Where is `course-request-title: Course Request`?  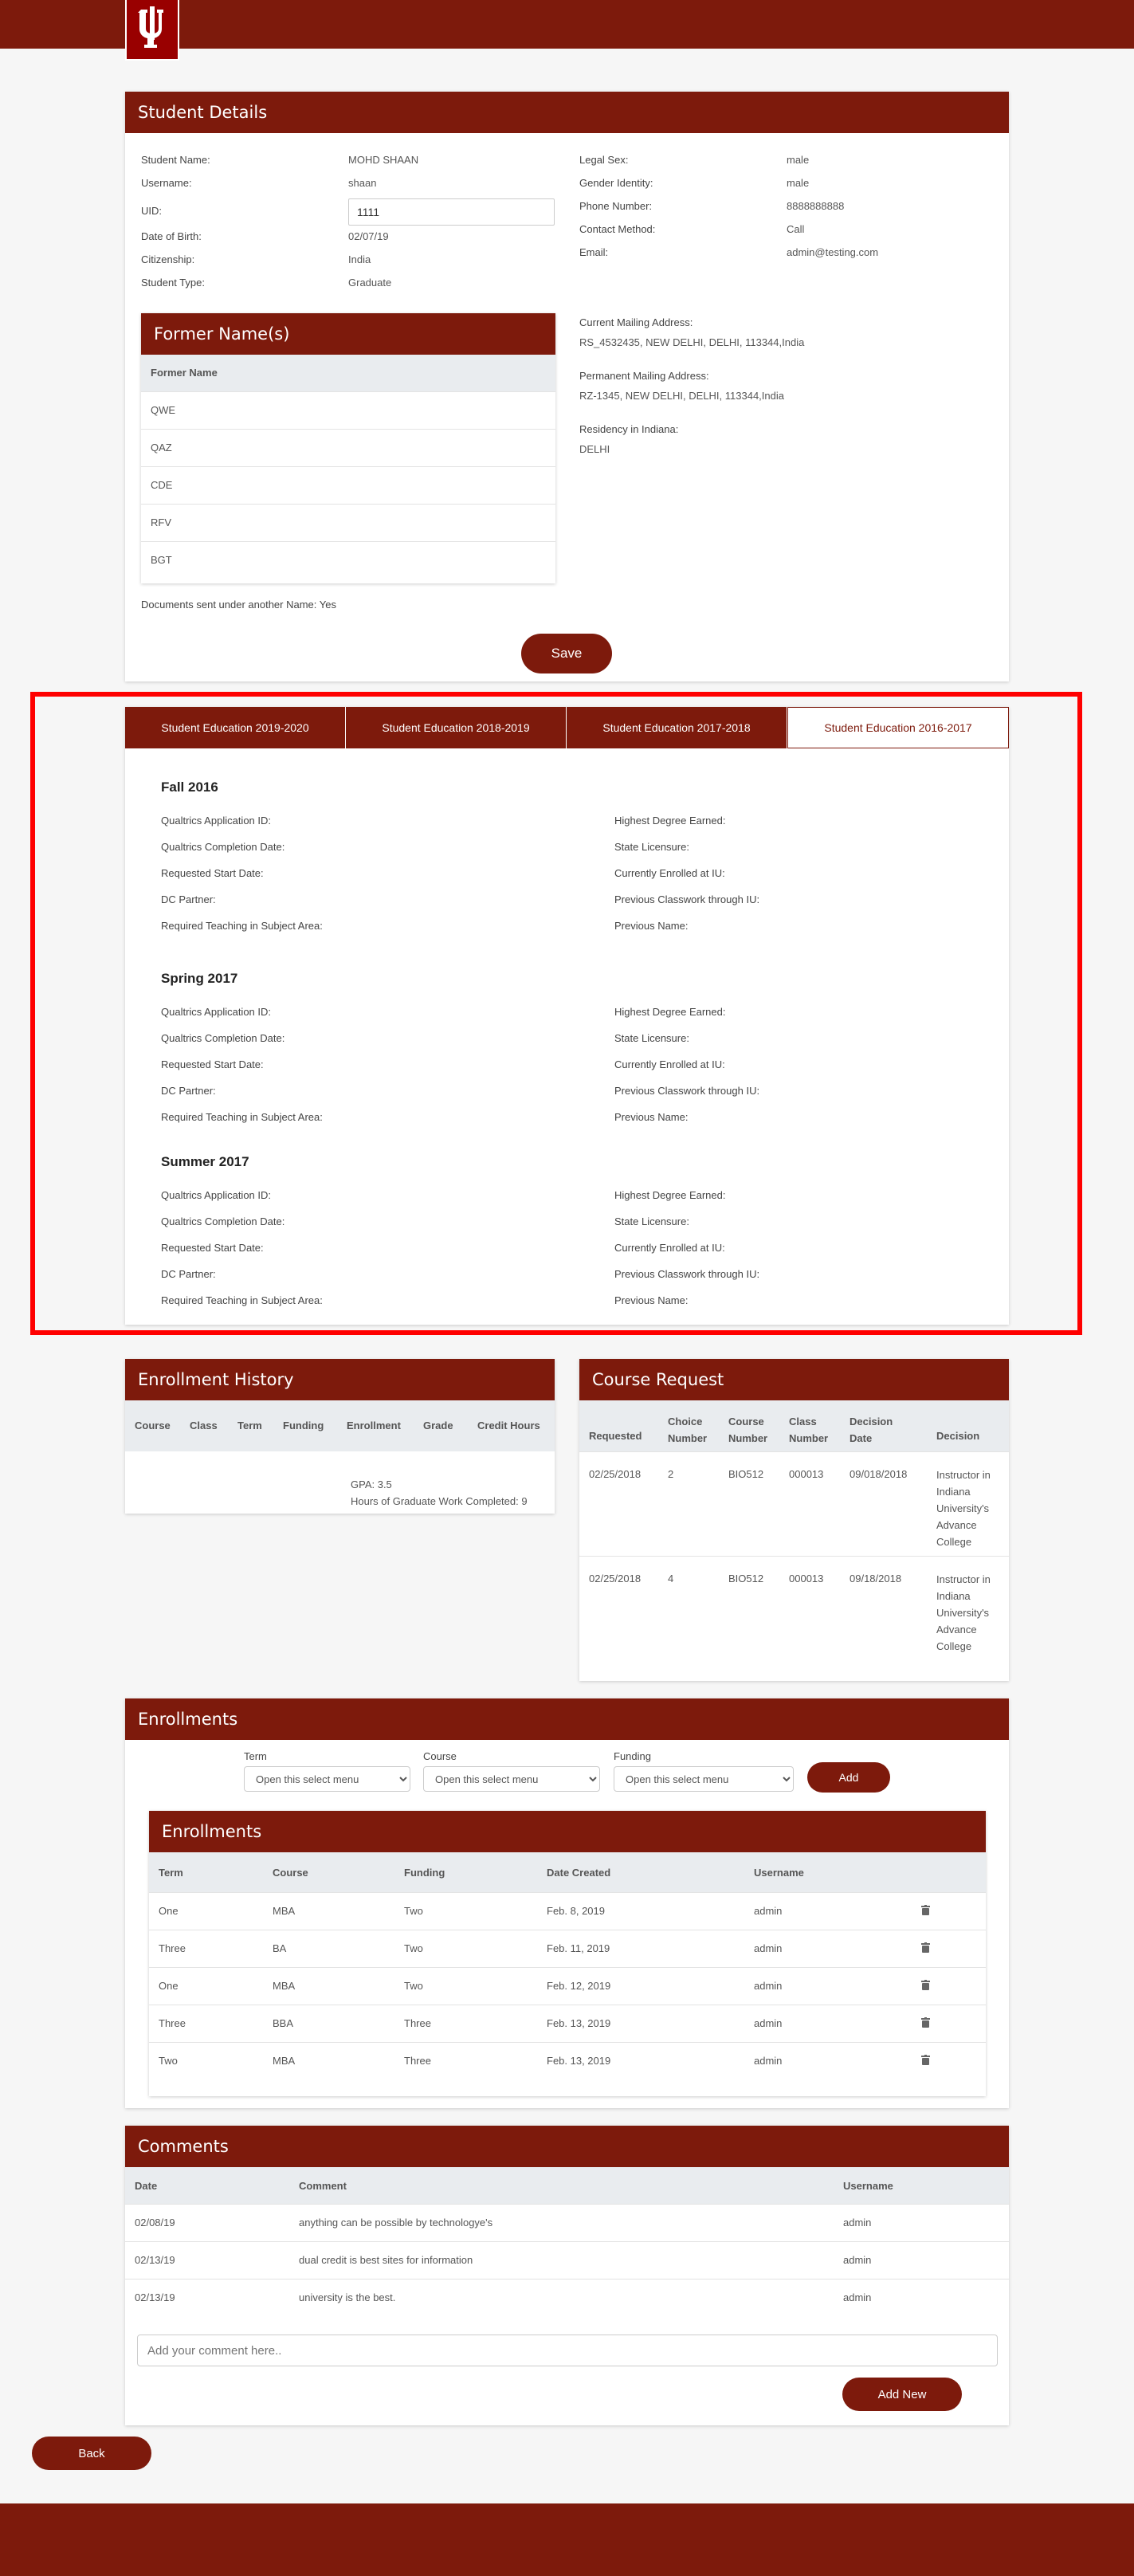
course-request-title: Course Request is located at coordinates (794, 1379).